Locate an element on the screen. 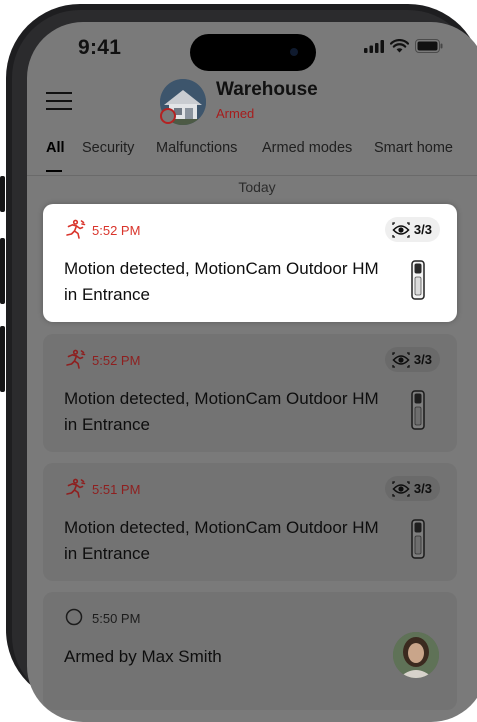 Image resolution: width=477 pixels, height=722 pixels. battery-icon is located at coordinates (429, 46).